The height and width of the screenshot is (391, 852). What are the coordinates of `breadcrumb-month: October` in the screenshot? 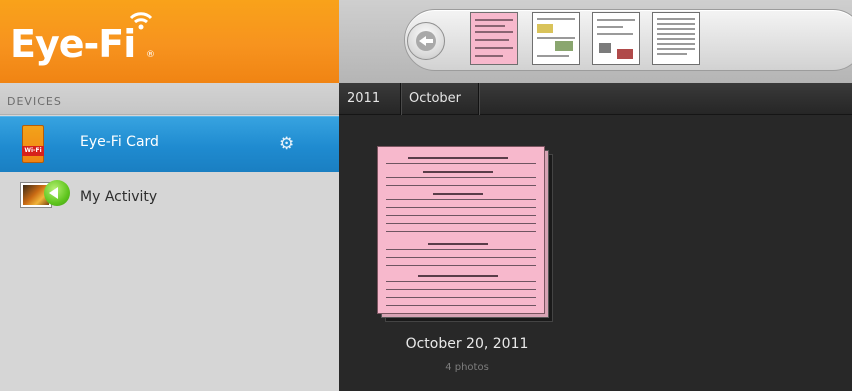 It's located at (440, 99).